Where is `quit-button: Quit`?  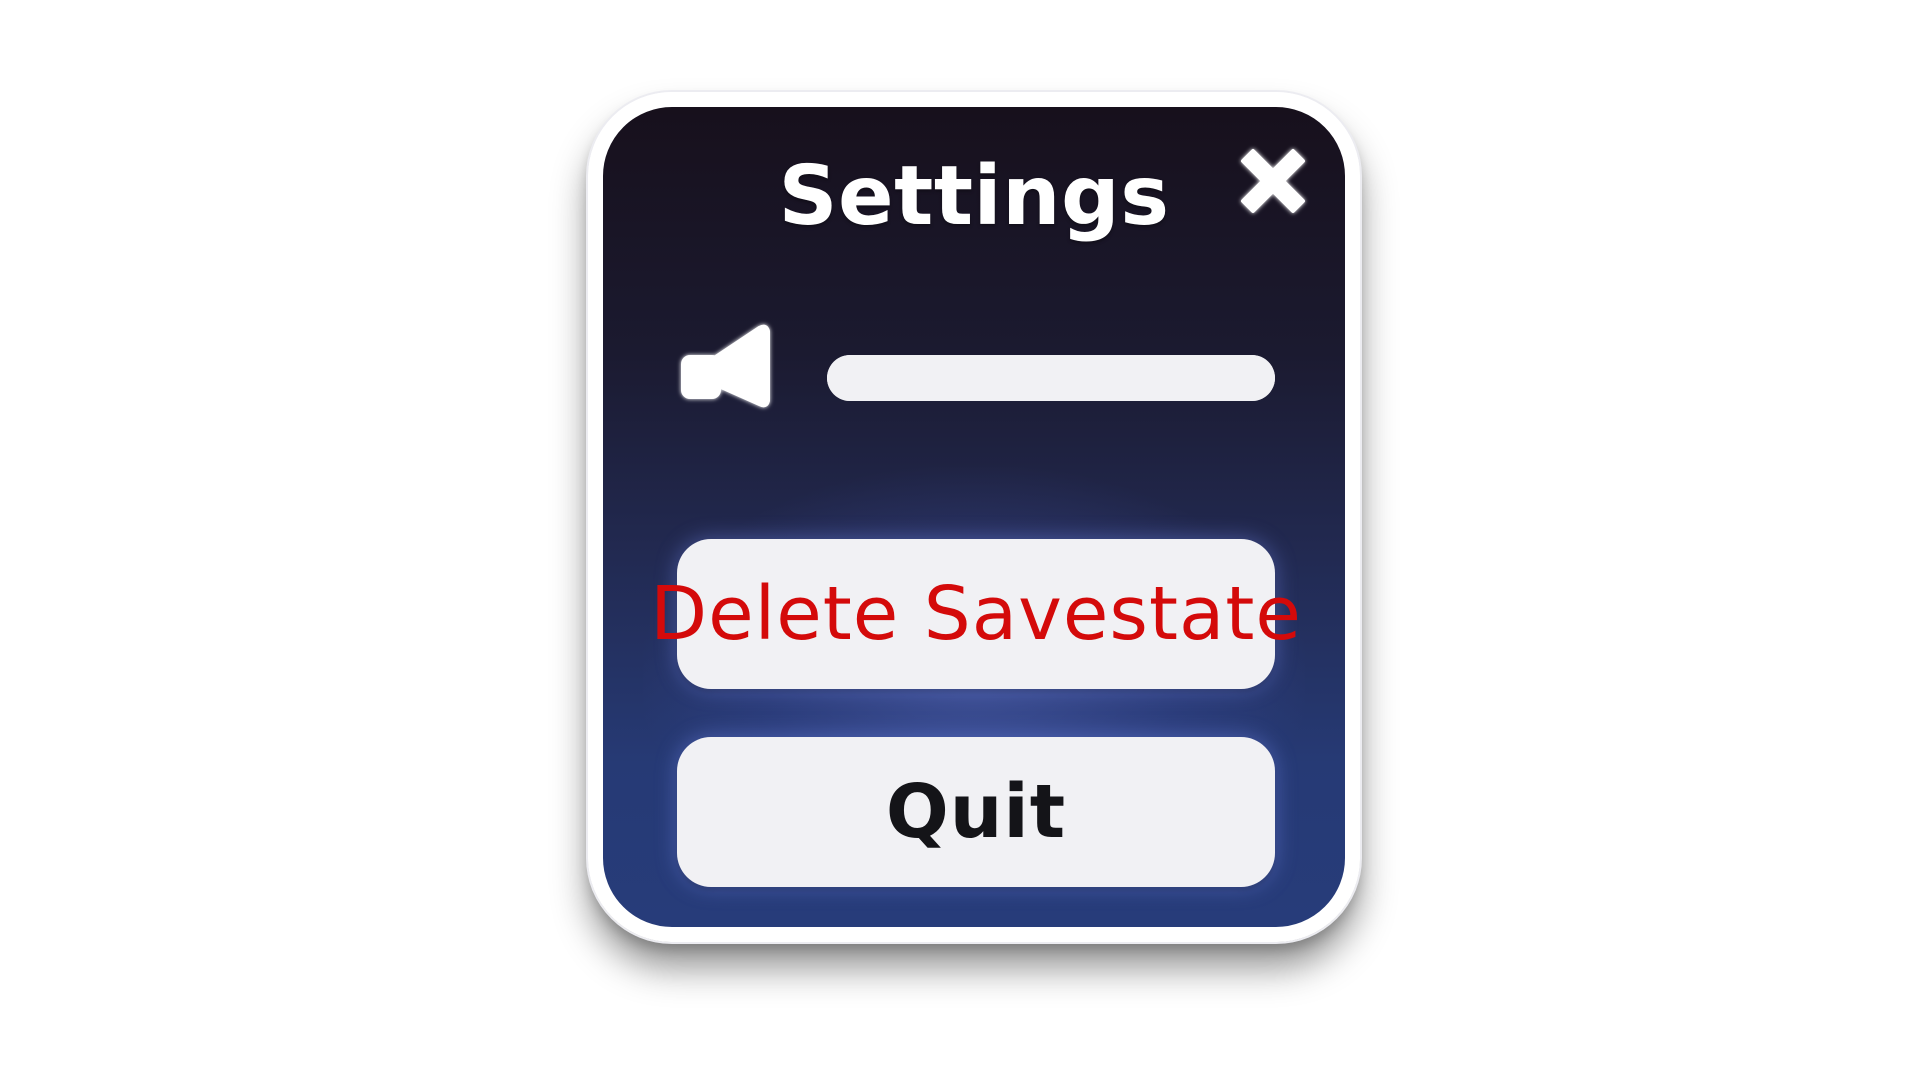
quit-button: Quit is located at coordinates (976, 812).